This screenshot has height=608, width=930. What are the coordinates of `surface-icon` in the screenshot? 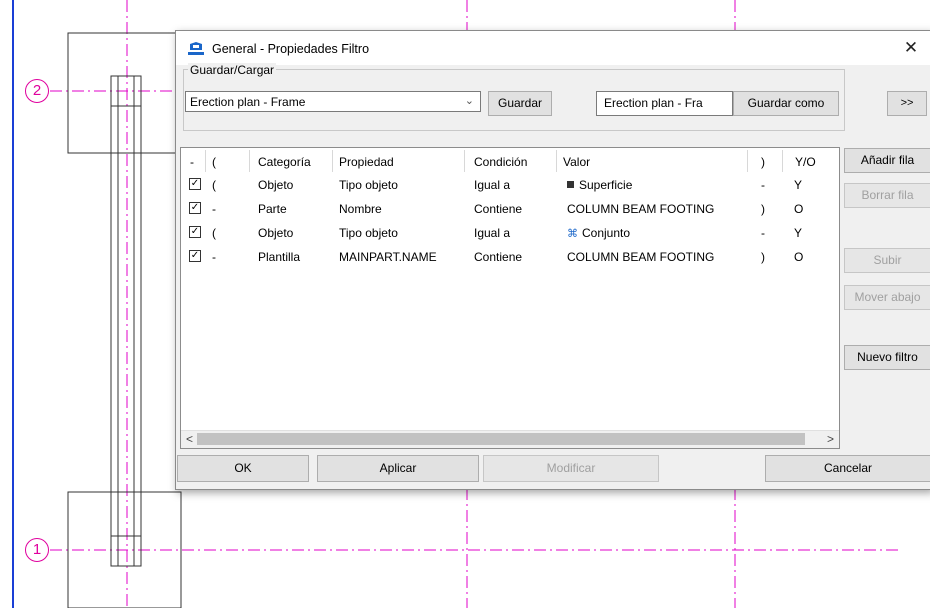 It's located at (570, 184).